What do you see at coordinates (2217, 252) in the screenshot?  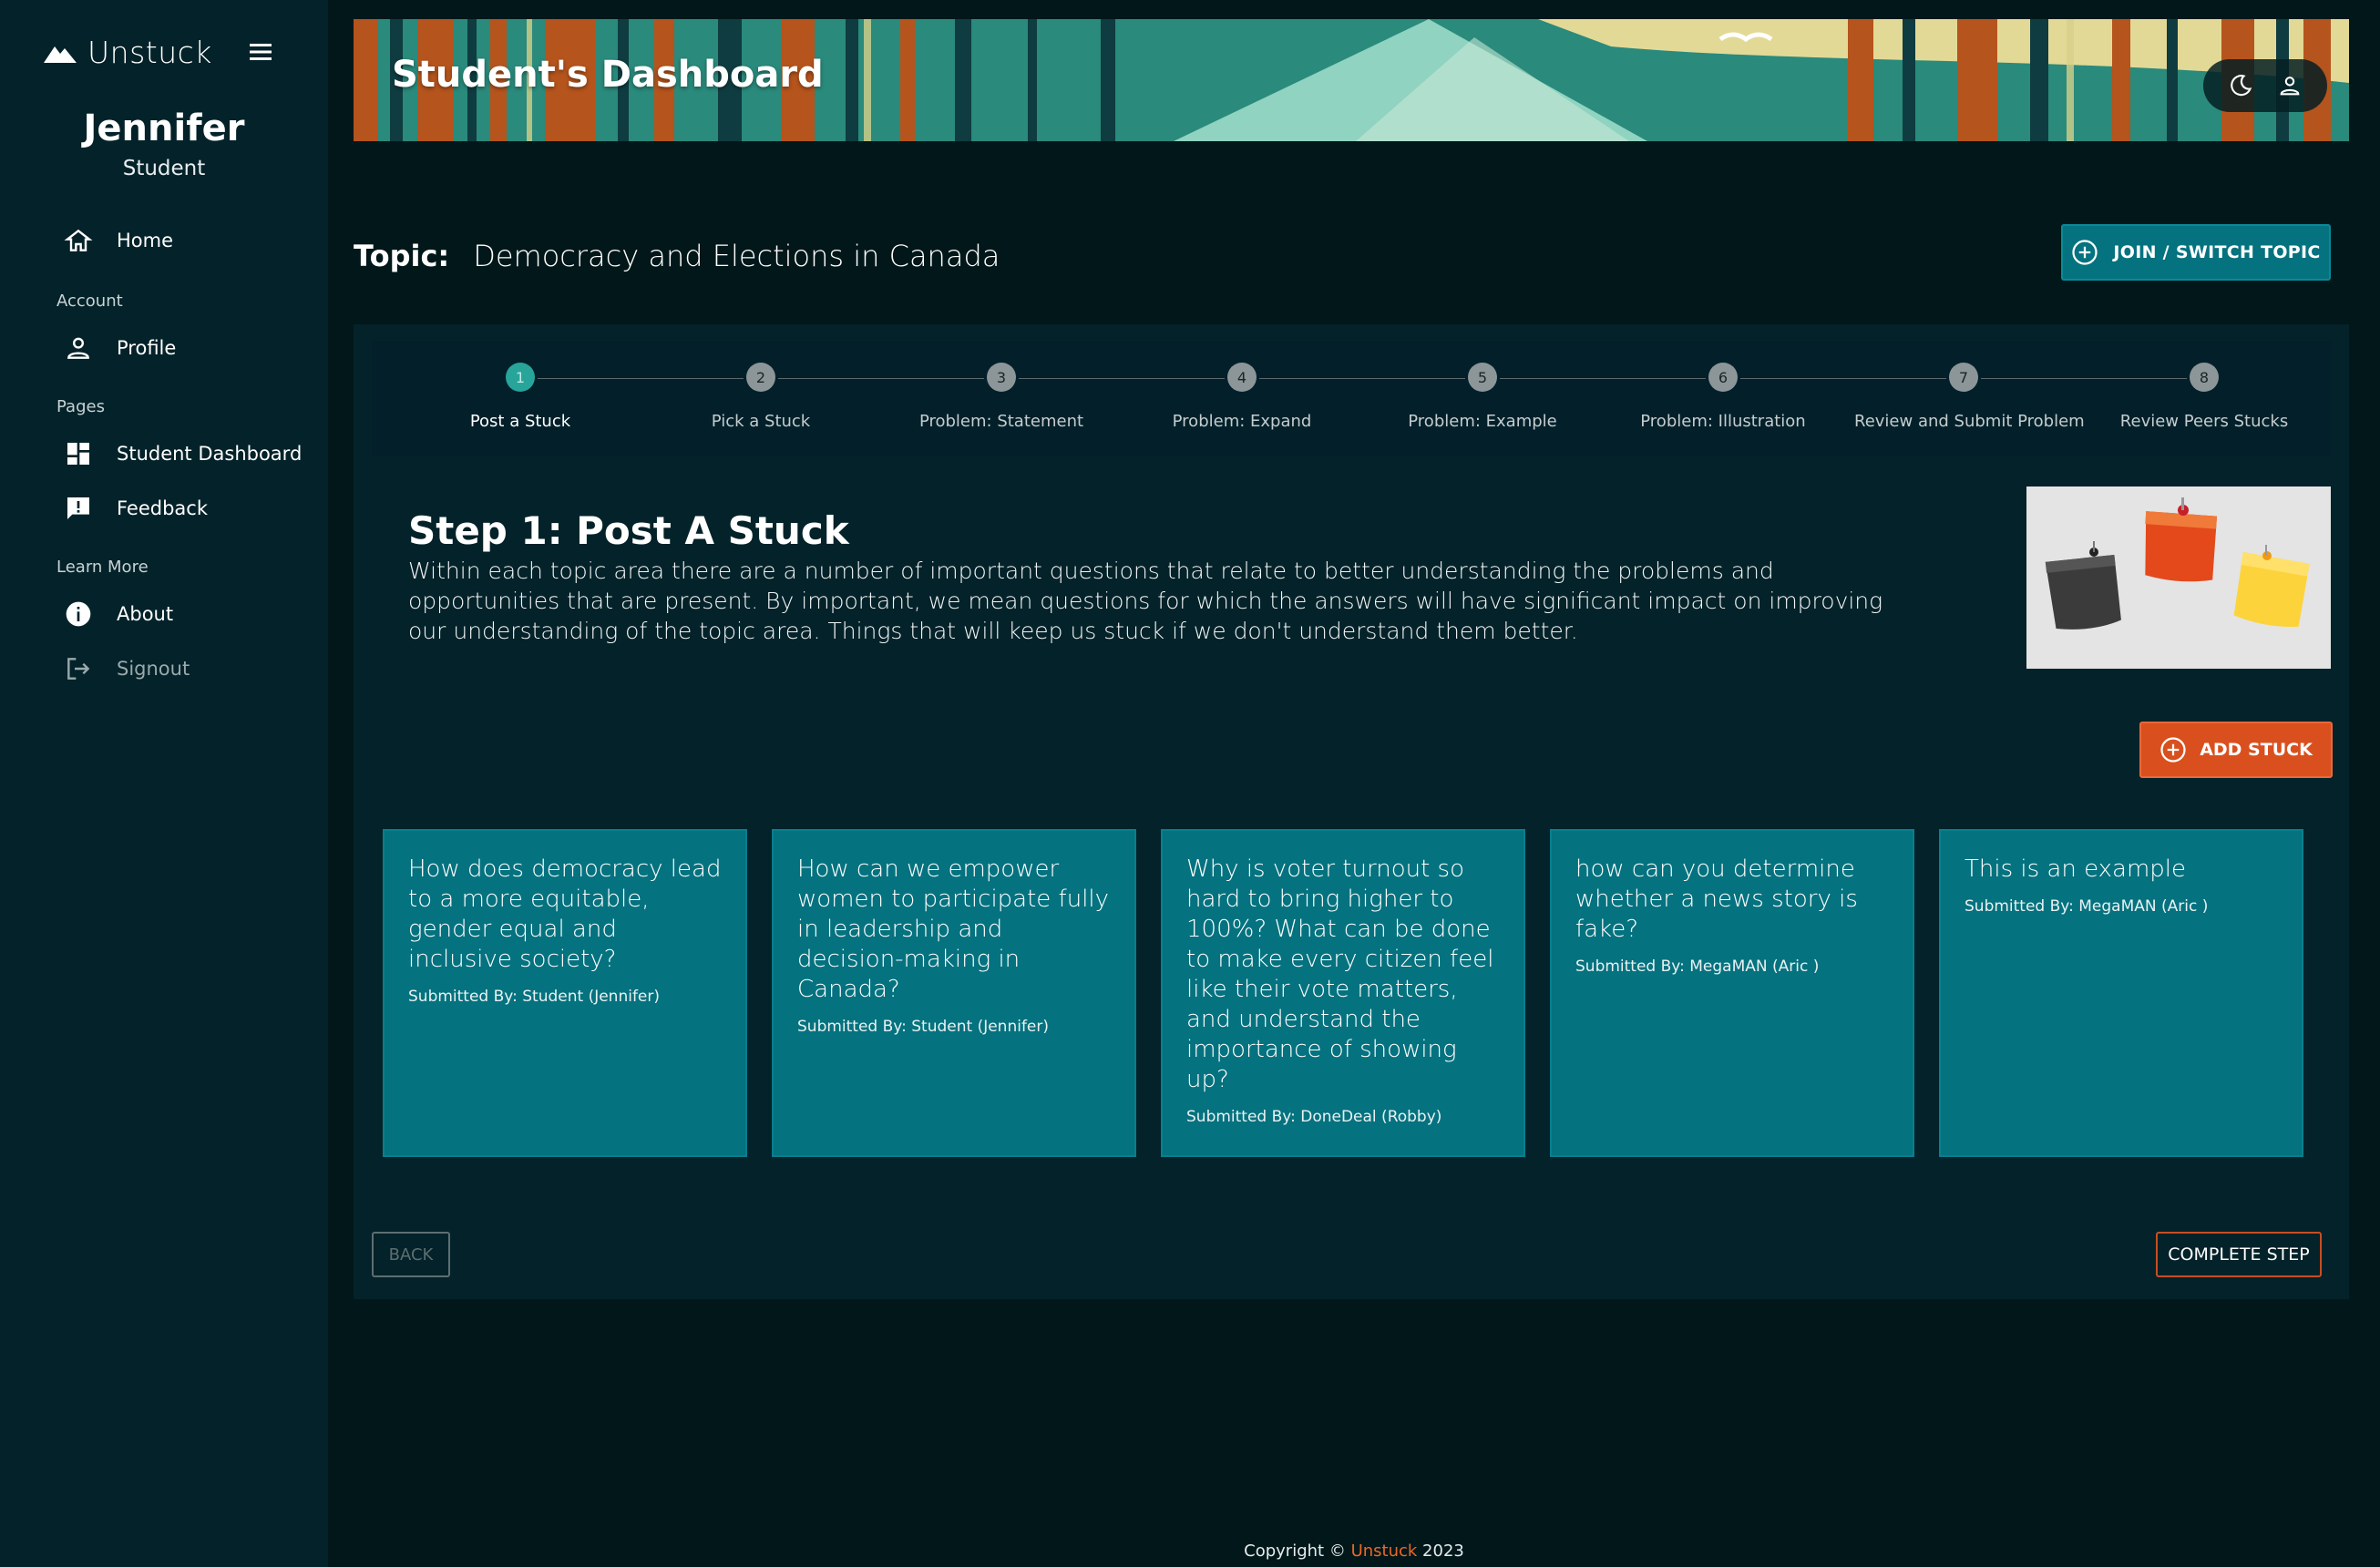 I see `join-switch-topic-label: JOIN / SWITCH TOPIC` at bounding box center [2217, 252].